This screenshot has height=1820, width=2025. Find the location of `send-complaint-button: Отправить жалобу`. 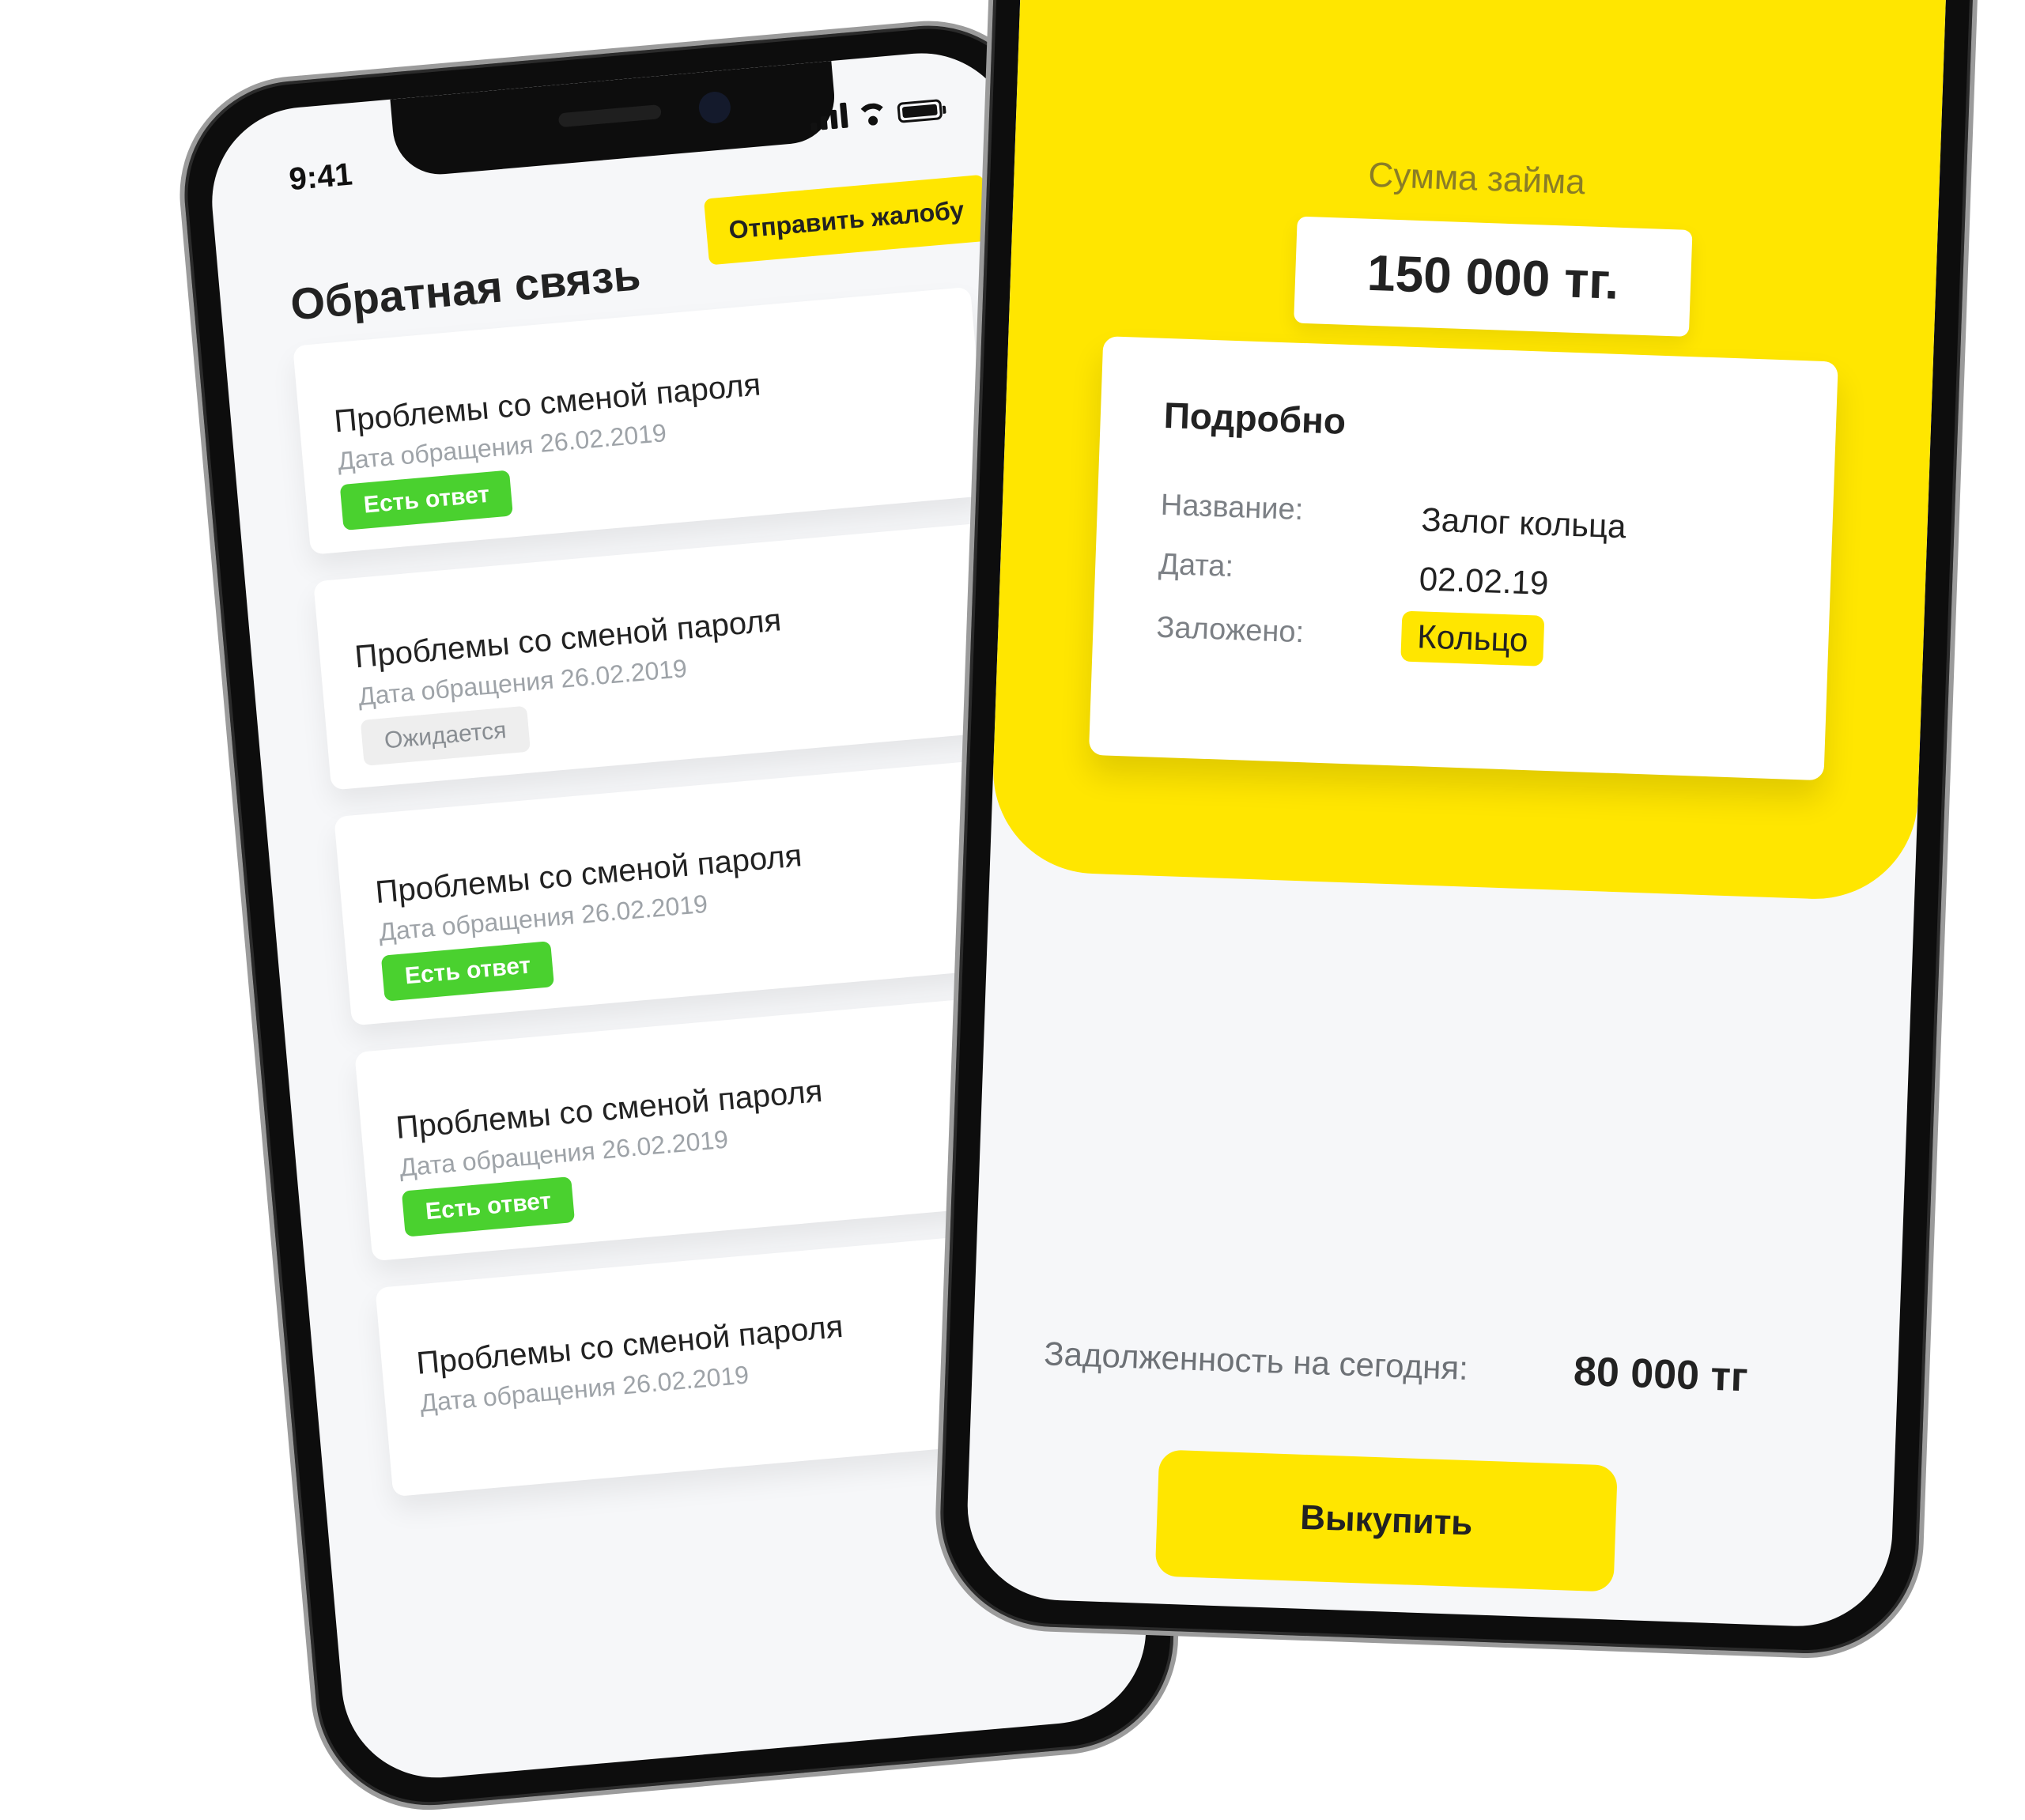

send-complaint-button: Отправить жалобу is located at coordinates (846, 220).